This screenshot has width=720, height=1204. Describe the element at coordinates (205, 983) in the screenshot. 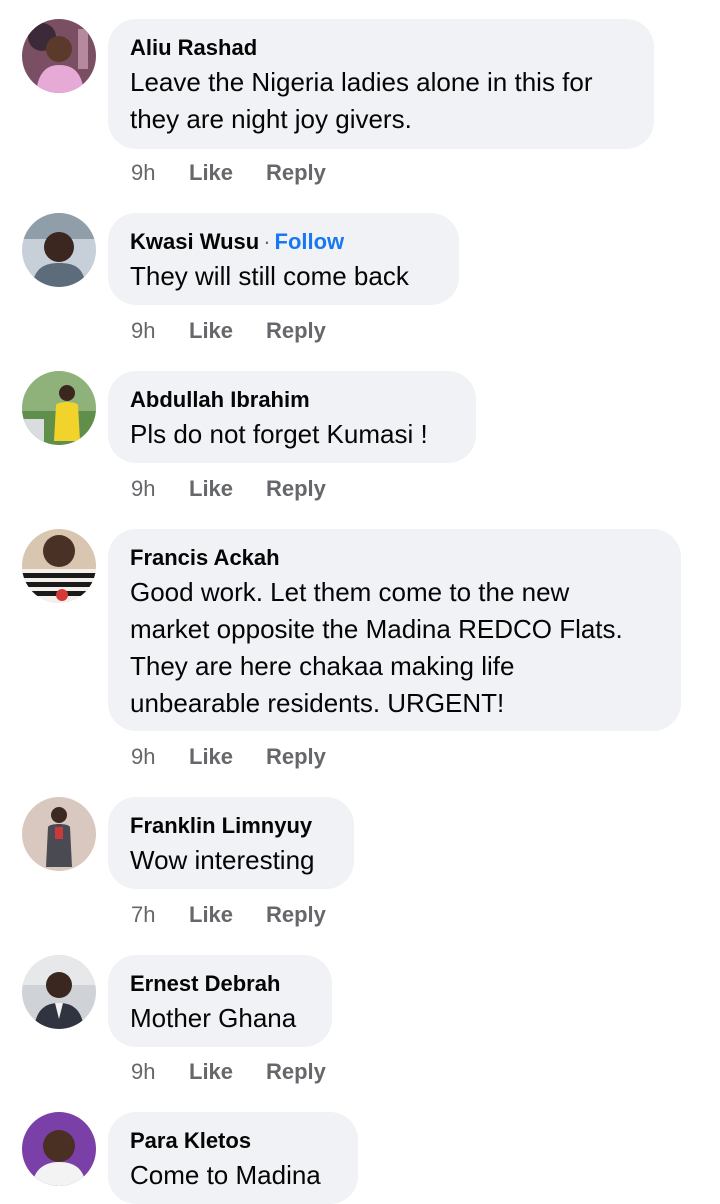

I see `commenter-name: Ernest Debrah` at that location.